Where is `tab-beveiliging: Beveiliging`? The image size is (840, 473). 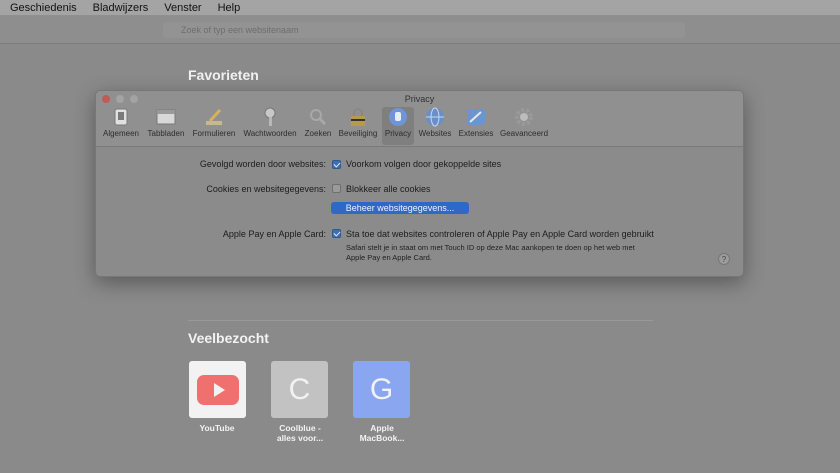
tab-beveiliging: Beveiliging is located at coordinates (358, 126).